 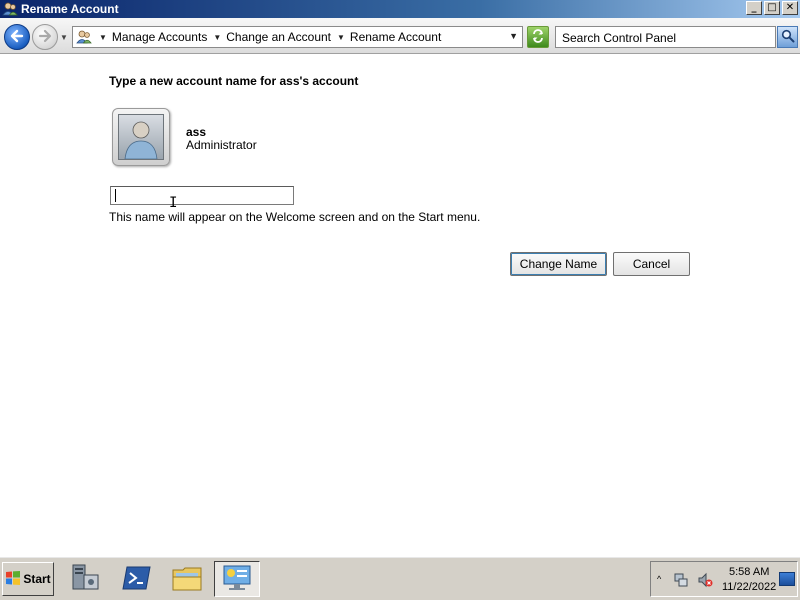 What do you see at coordinates (651, 264) in the screenshot?
I see `cancel-button: Cancel` at bounding box center [651, 264].